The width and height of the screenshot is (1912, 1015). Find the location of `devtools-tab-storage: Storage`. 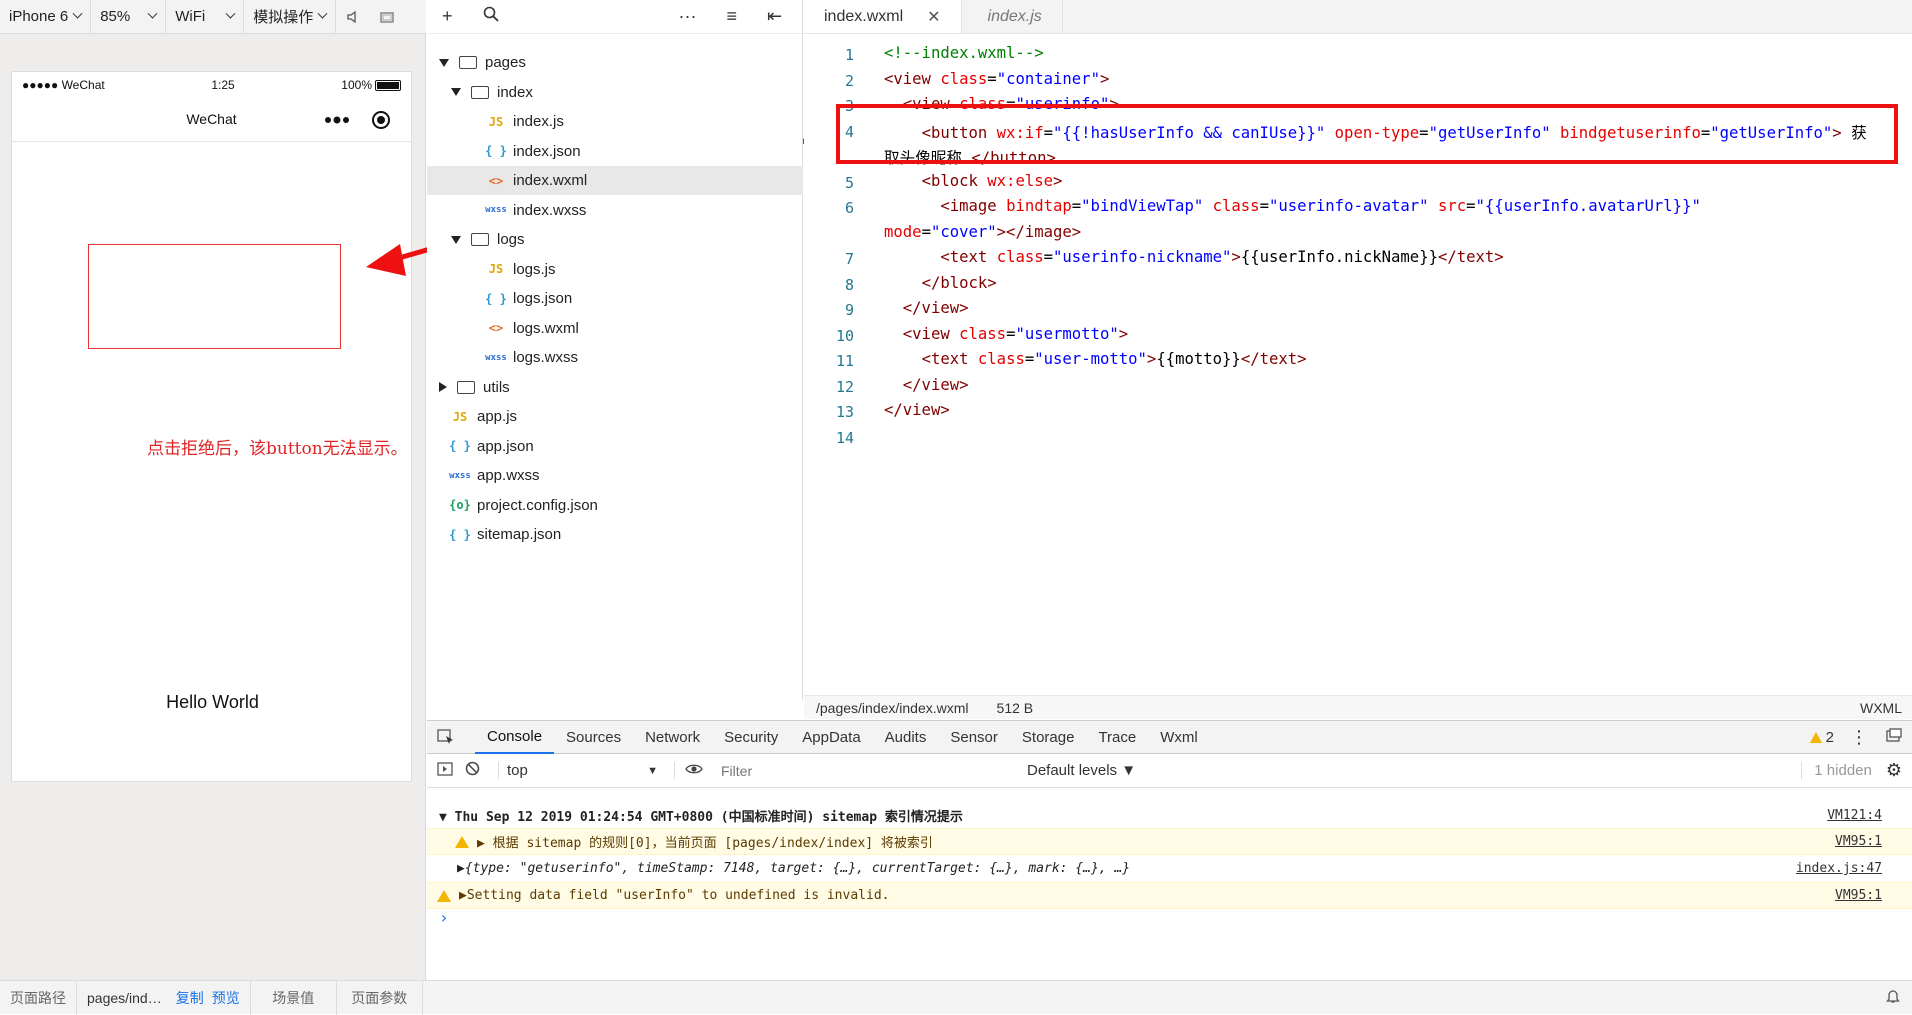

devtools-tab-storage: Storage is located at coordinates (1048, 737).